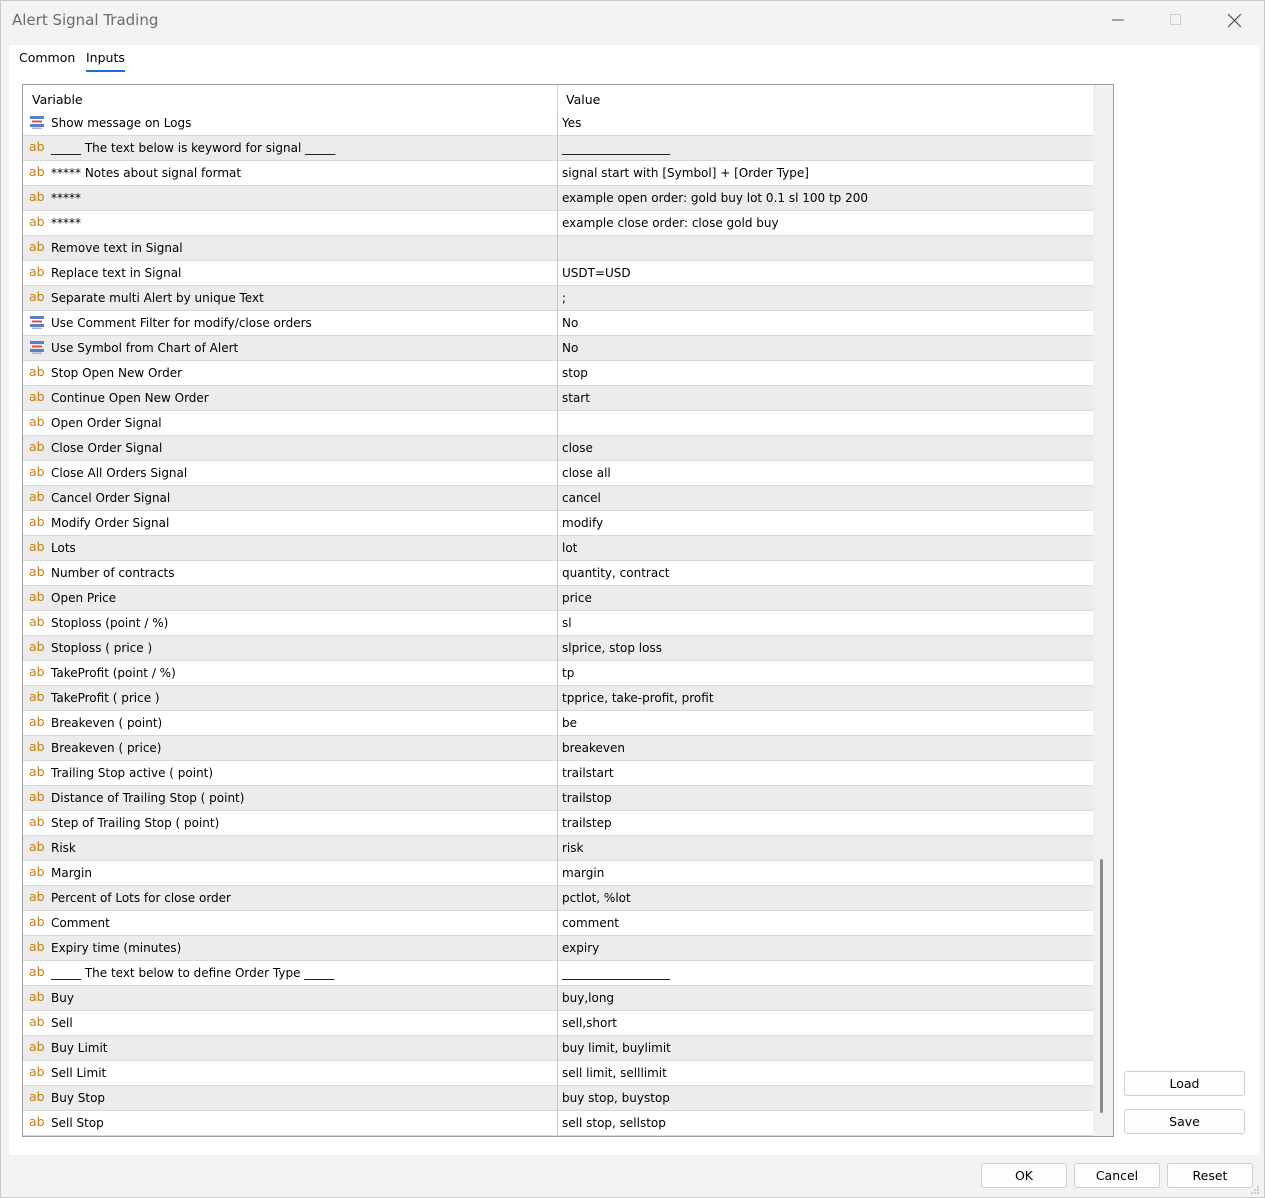  I want to click on variable-value: close all, so click(586, 473).